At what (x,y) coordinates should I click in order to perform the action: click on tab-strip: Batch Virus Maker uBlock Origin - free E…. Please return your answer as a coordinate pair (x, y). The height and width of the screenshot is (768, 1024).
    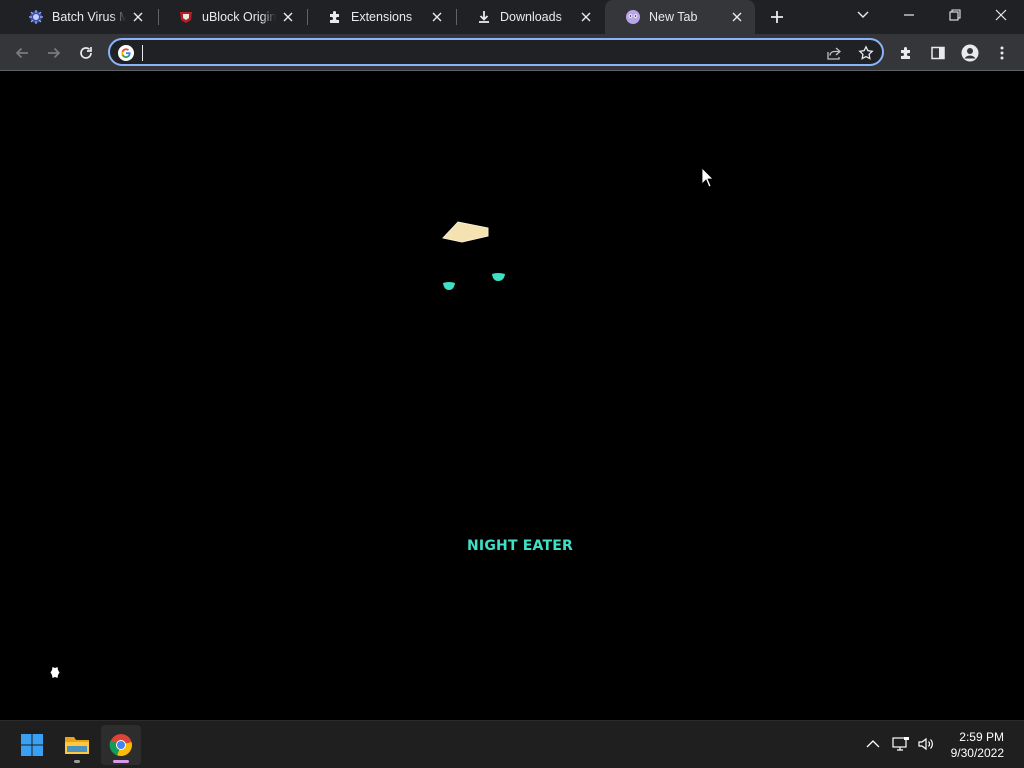
    Looking at the image, I should click on (512, 17).